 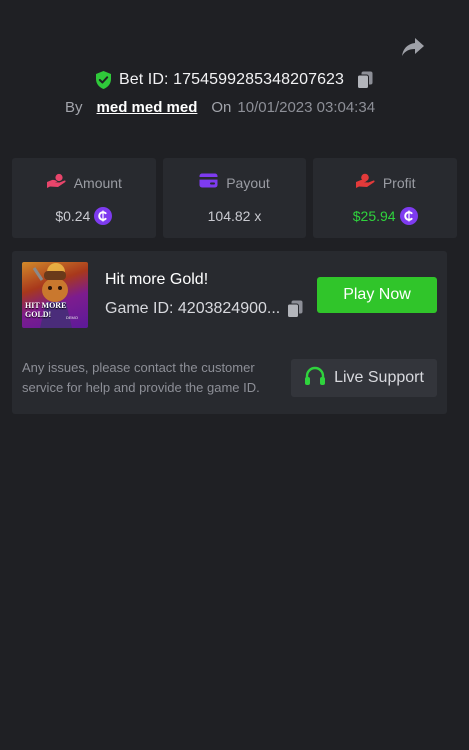 What do you see at coordinates (38, 314) in the screenshot?
I see `thumbnail-text-line2: GOLD!` at bounding box center [38, 314].